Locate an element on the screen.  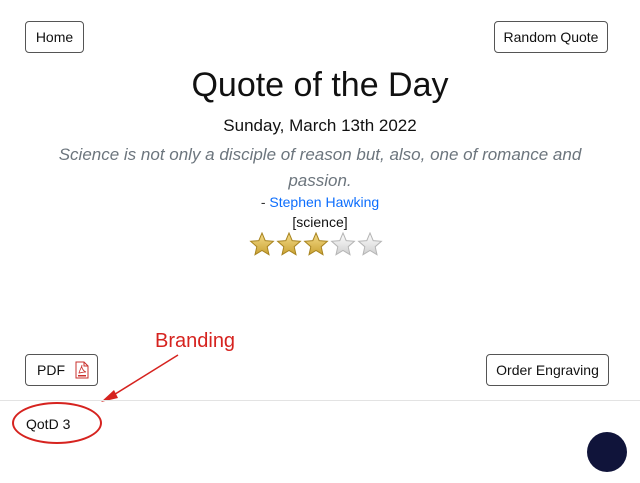
random-quote-button: Random Quote is located at coordinates (551, 37).